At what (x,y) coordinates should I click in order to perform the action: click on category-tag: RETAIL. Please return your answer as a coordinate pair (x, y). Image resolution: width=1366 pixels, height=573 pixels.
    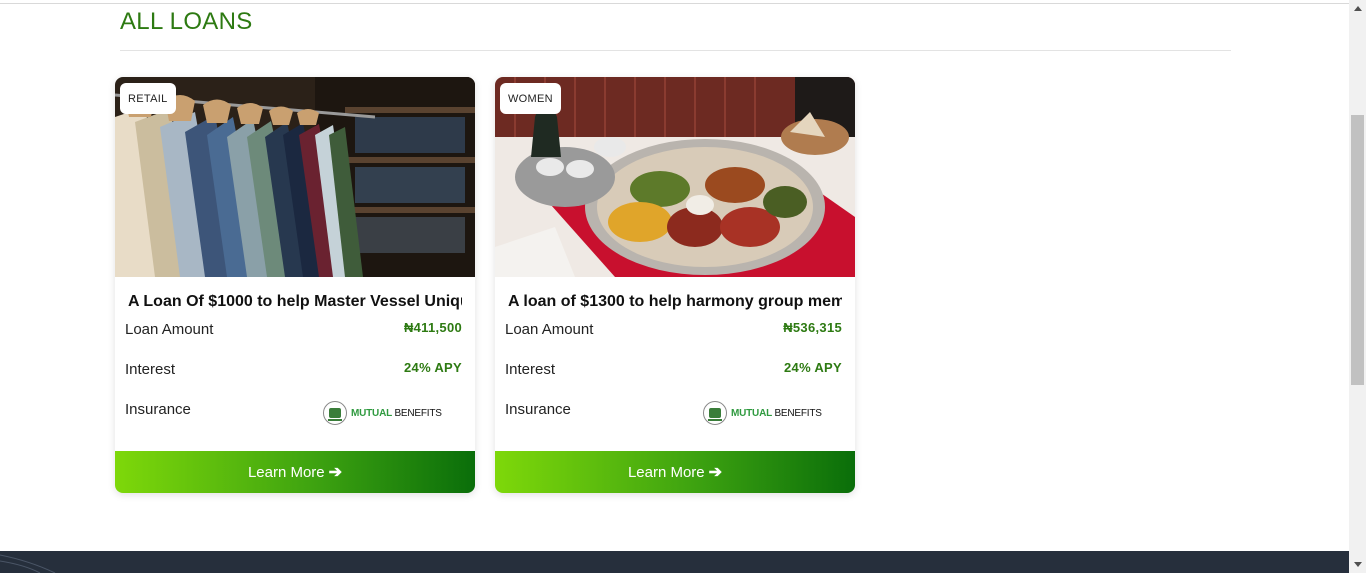
    Looking at the image, I should click on (148, 98).